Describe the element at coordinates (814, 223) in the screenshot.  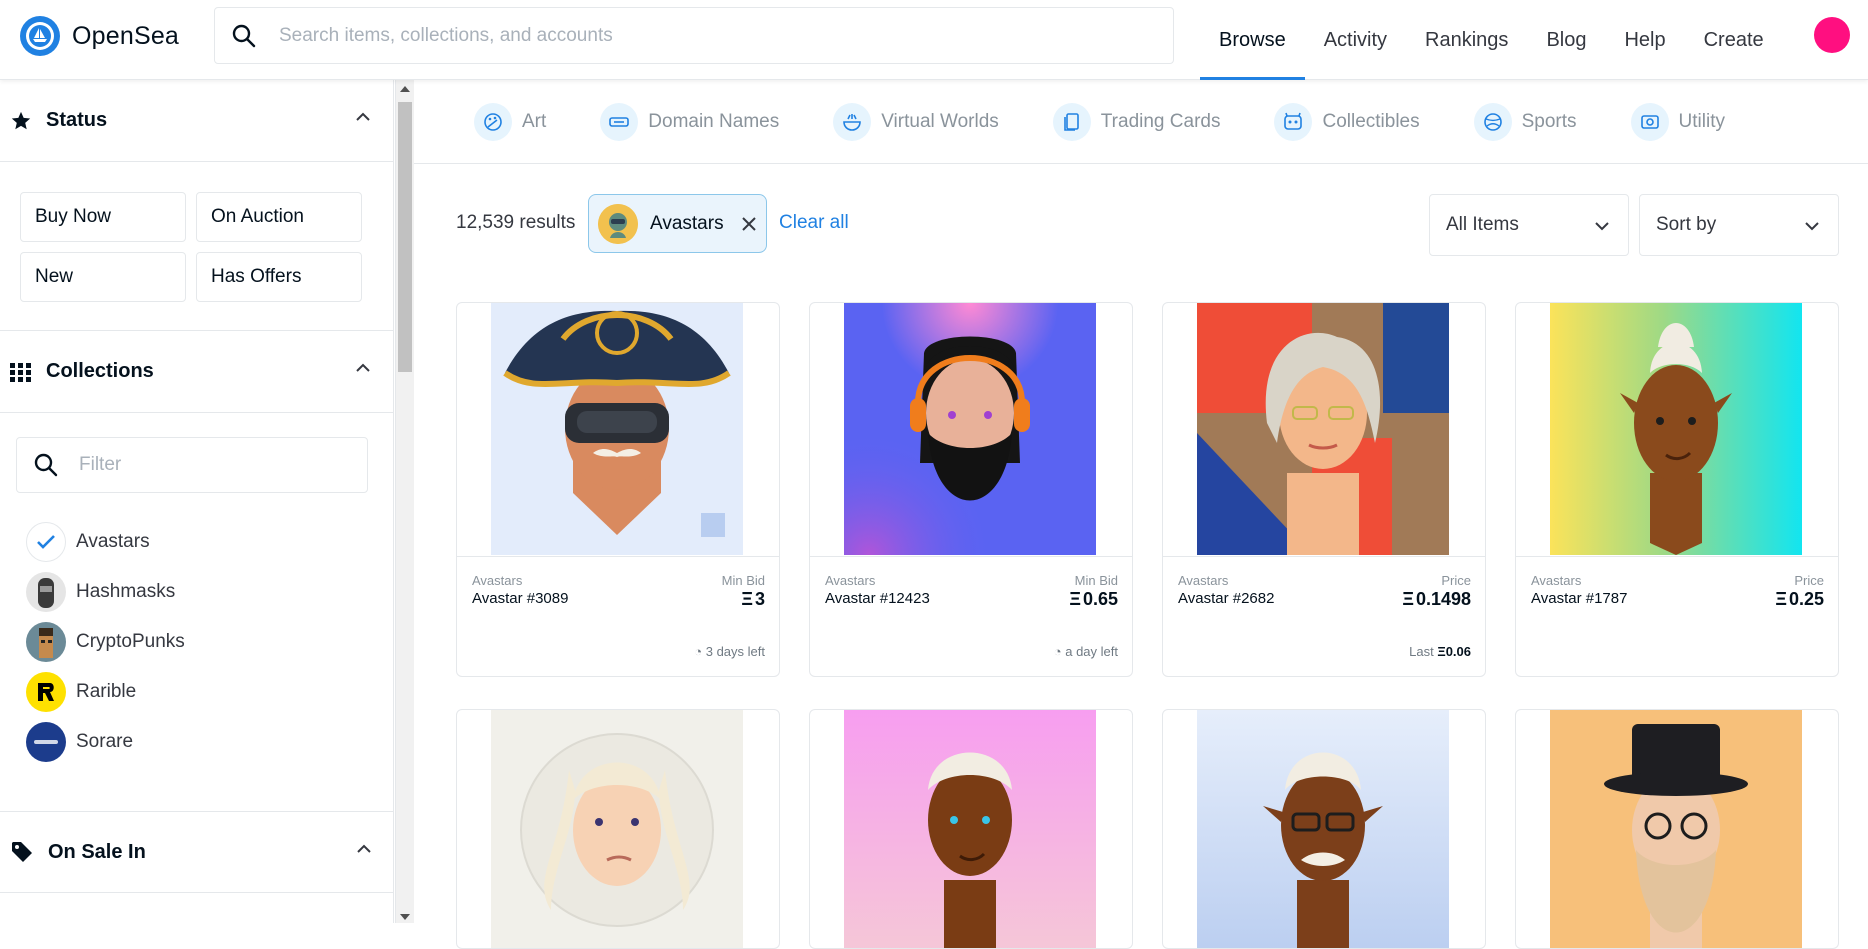
I see `clear-all-link: Clear all` at that location.